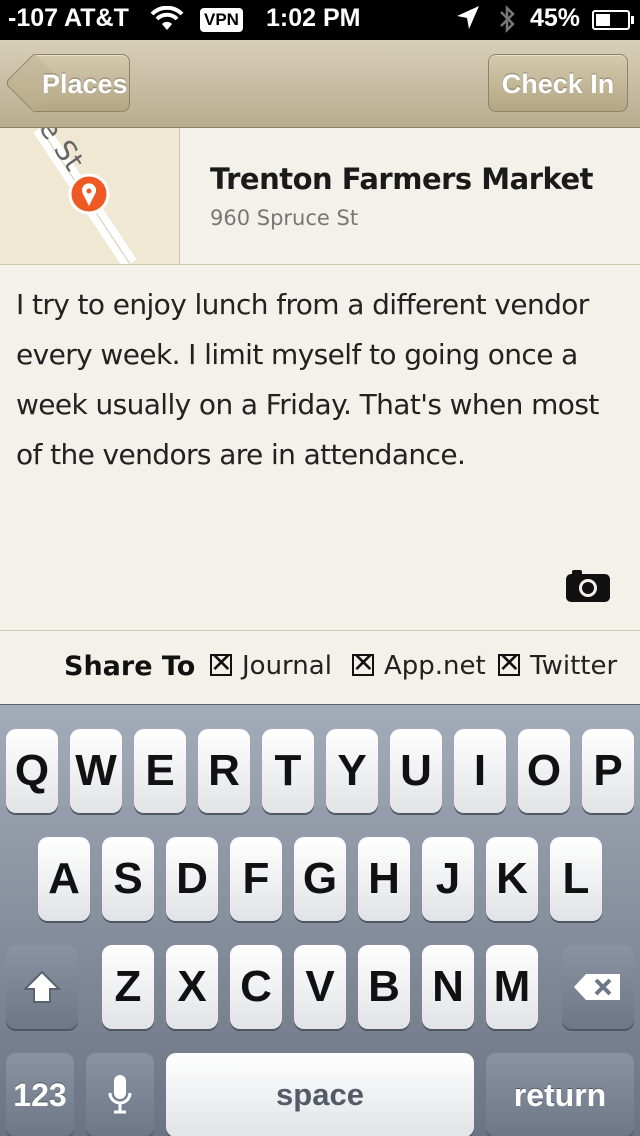 The width and height of the screenshot is (640, 1136). What do you see at coordinates (512, 879) in the screenshot?
I see `key-k: K` at bounding box center [512, 879].